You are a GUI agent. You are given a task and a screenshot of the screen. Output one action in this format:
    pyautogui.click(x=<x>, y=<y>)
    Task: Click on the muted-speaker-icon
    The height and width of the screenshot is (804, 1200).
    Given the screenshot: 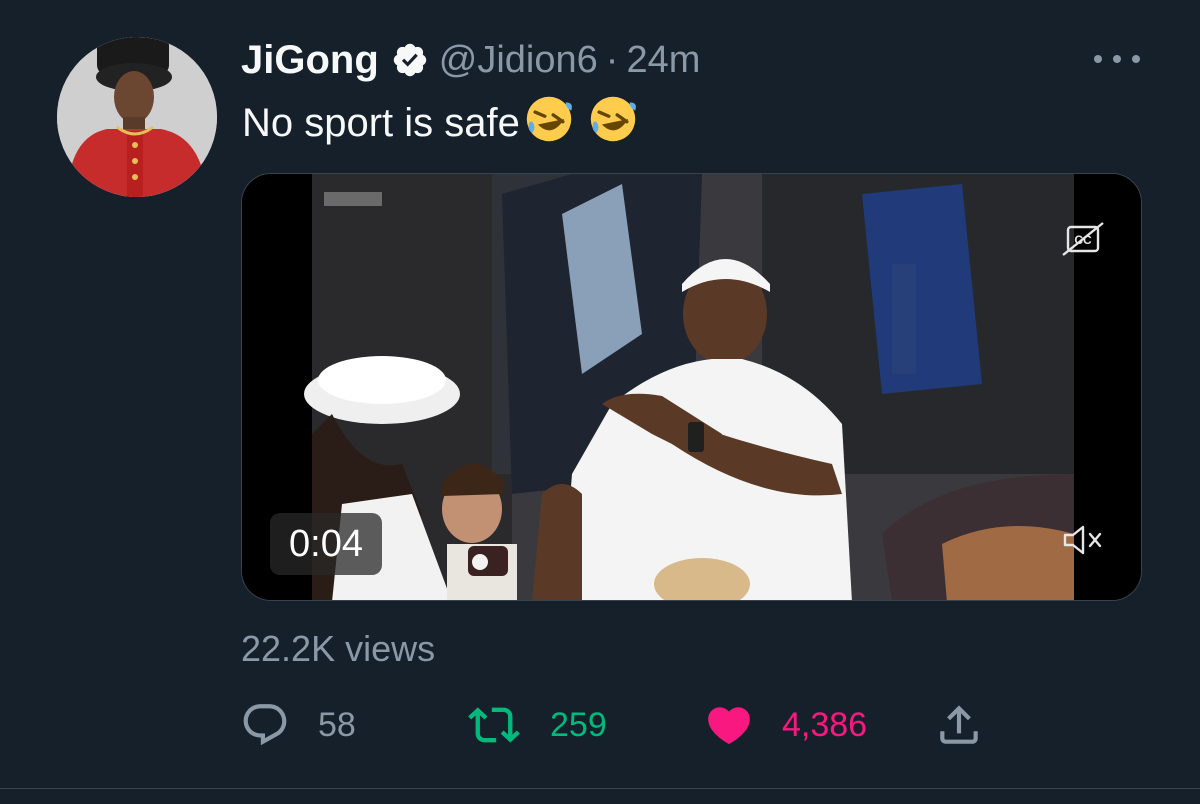 What is the action you would take?
    pyautogui.click(x=1083, y=540)
    